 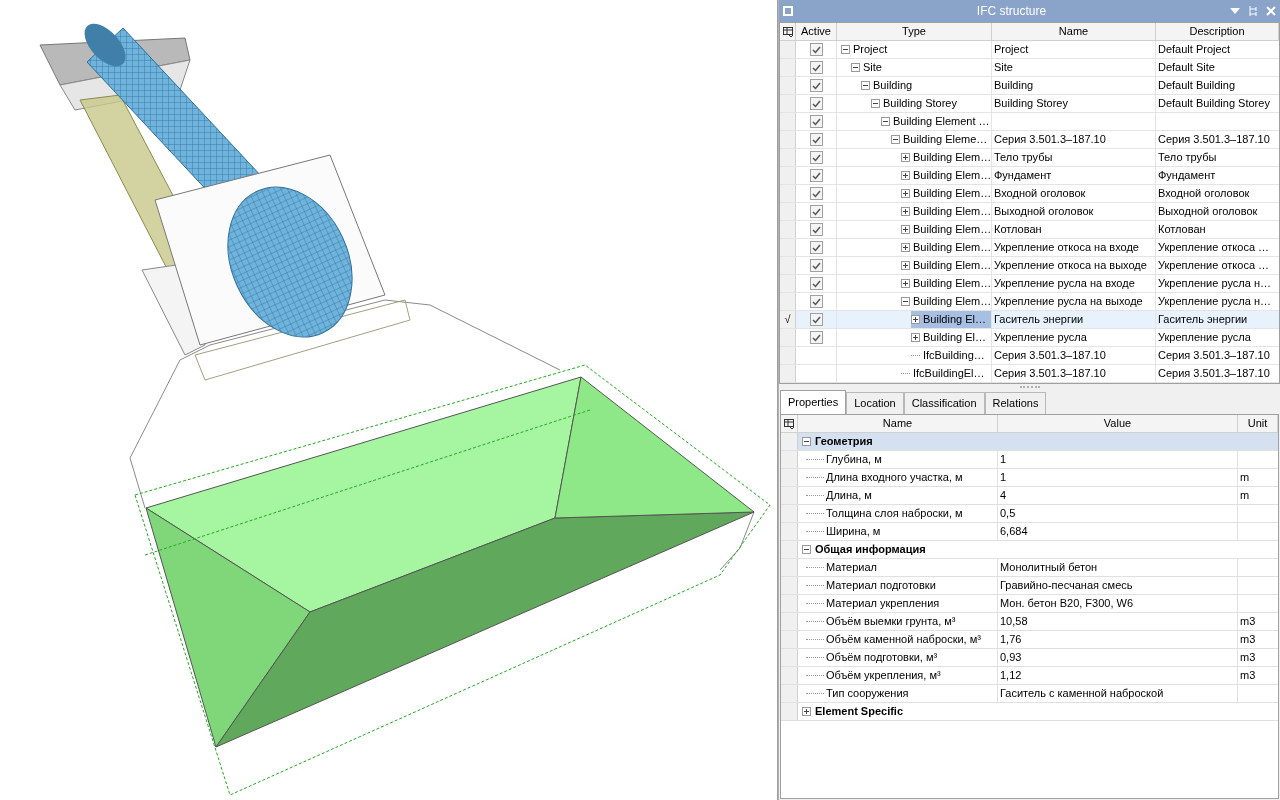 What do you see at coordinates (1070, 266) in the screenshot?
I see `table-cell-text: Укрепление откоса на выходе` at bounding box center [1070, 266].